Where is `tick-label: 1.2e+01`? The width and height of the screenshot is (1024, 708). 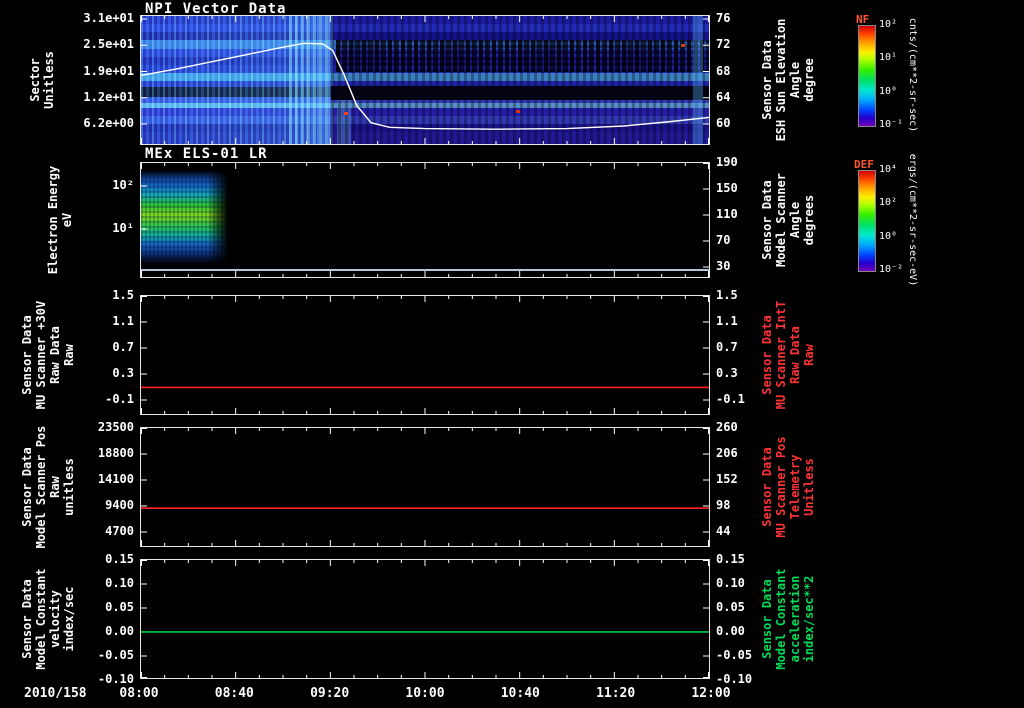
tick-label: 1.2e+01 is located at coordinates (108, 96).